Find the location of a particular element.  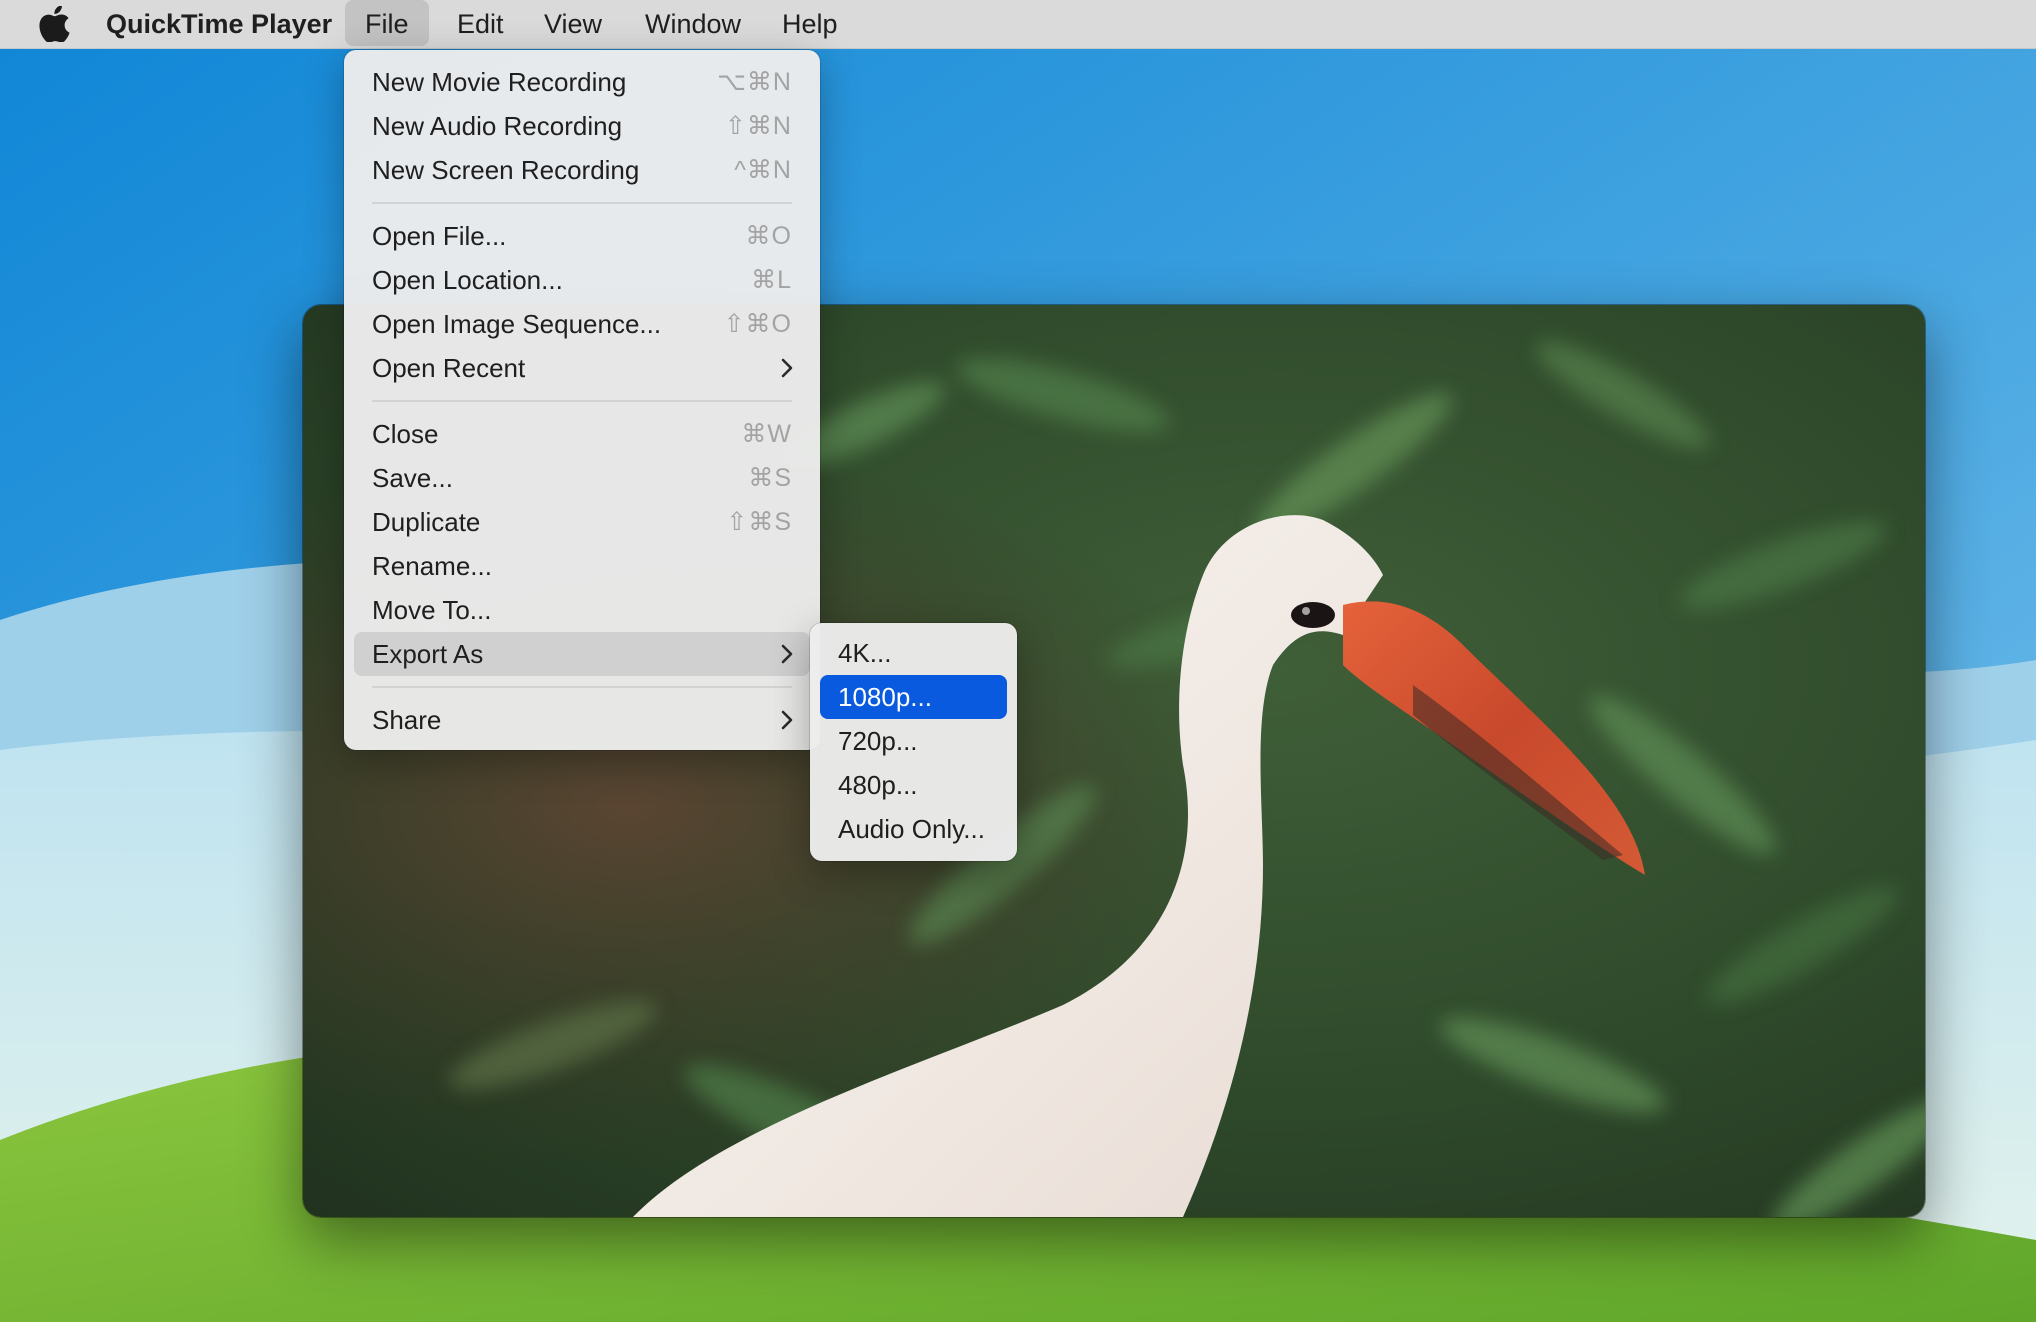

shortcut: ⇧⌘N is located at coordinates (758, 126).